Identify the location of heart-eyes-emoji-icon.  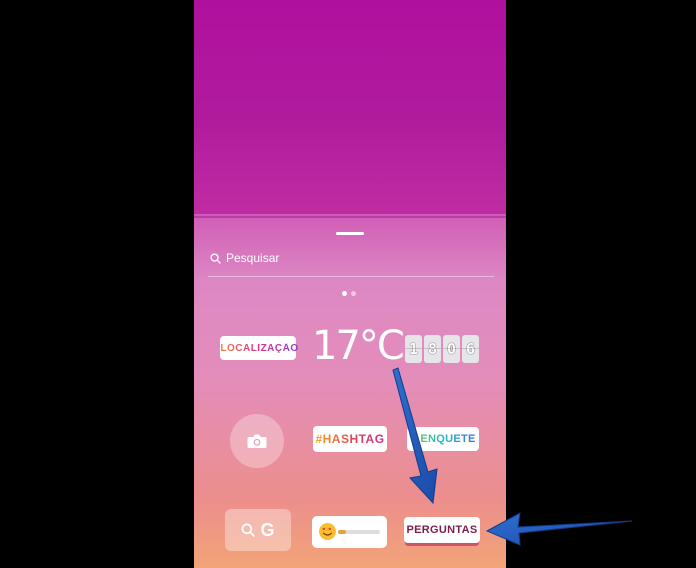
(327, 531).